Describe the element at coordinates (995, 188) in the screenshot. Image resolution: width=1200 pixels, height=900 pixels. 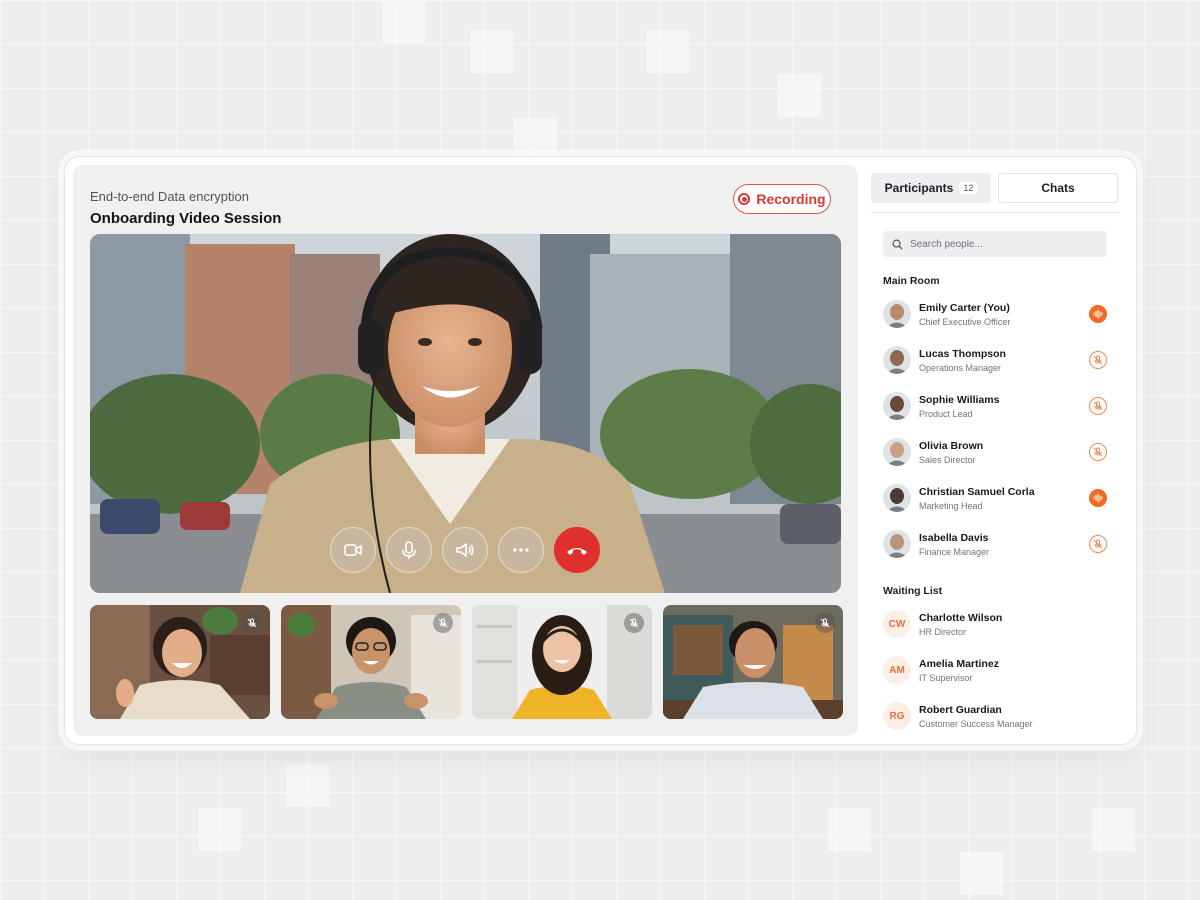
I see `panel-tabs: Participants 12 Chats` at that location.